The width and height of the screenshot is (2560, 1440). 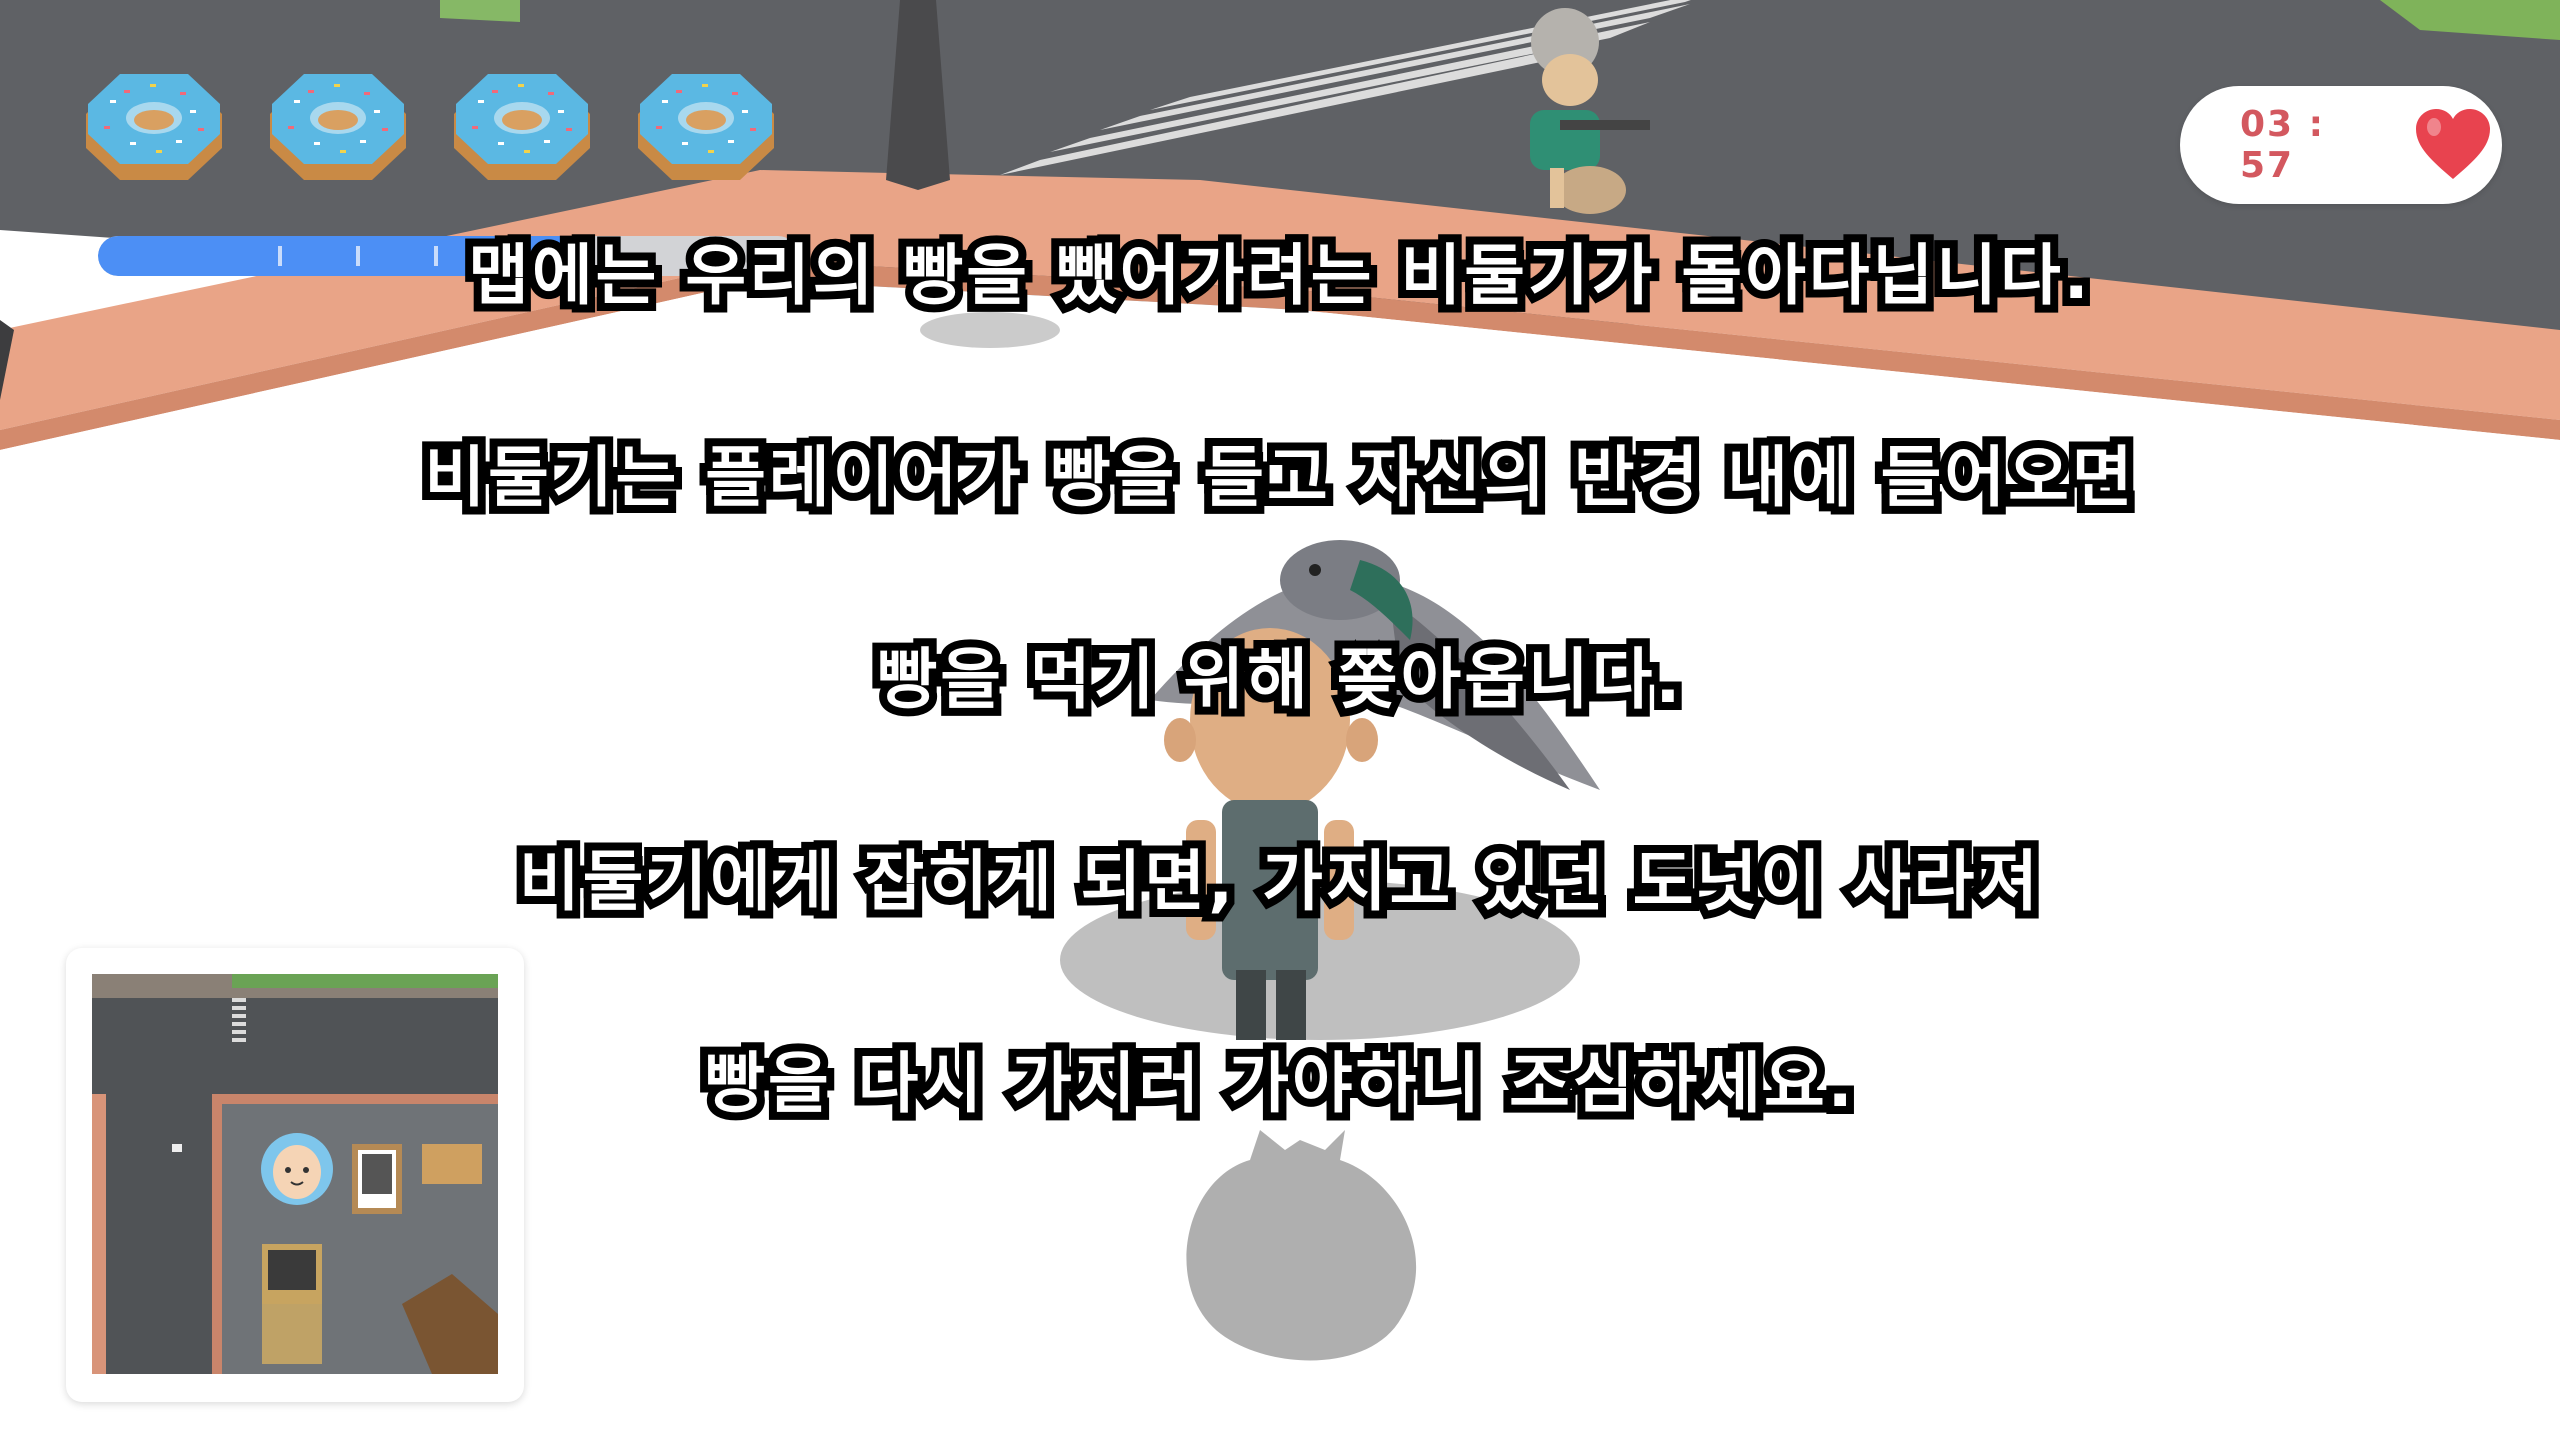 I want to click on tutorial-line-3: 빵을 먹기 위해 쫒아옵니다., so click(x=1279, y=679).